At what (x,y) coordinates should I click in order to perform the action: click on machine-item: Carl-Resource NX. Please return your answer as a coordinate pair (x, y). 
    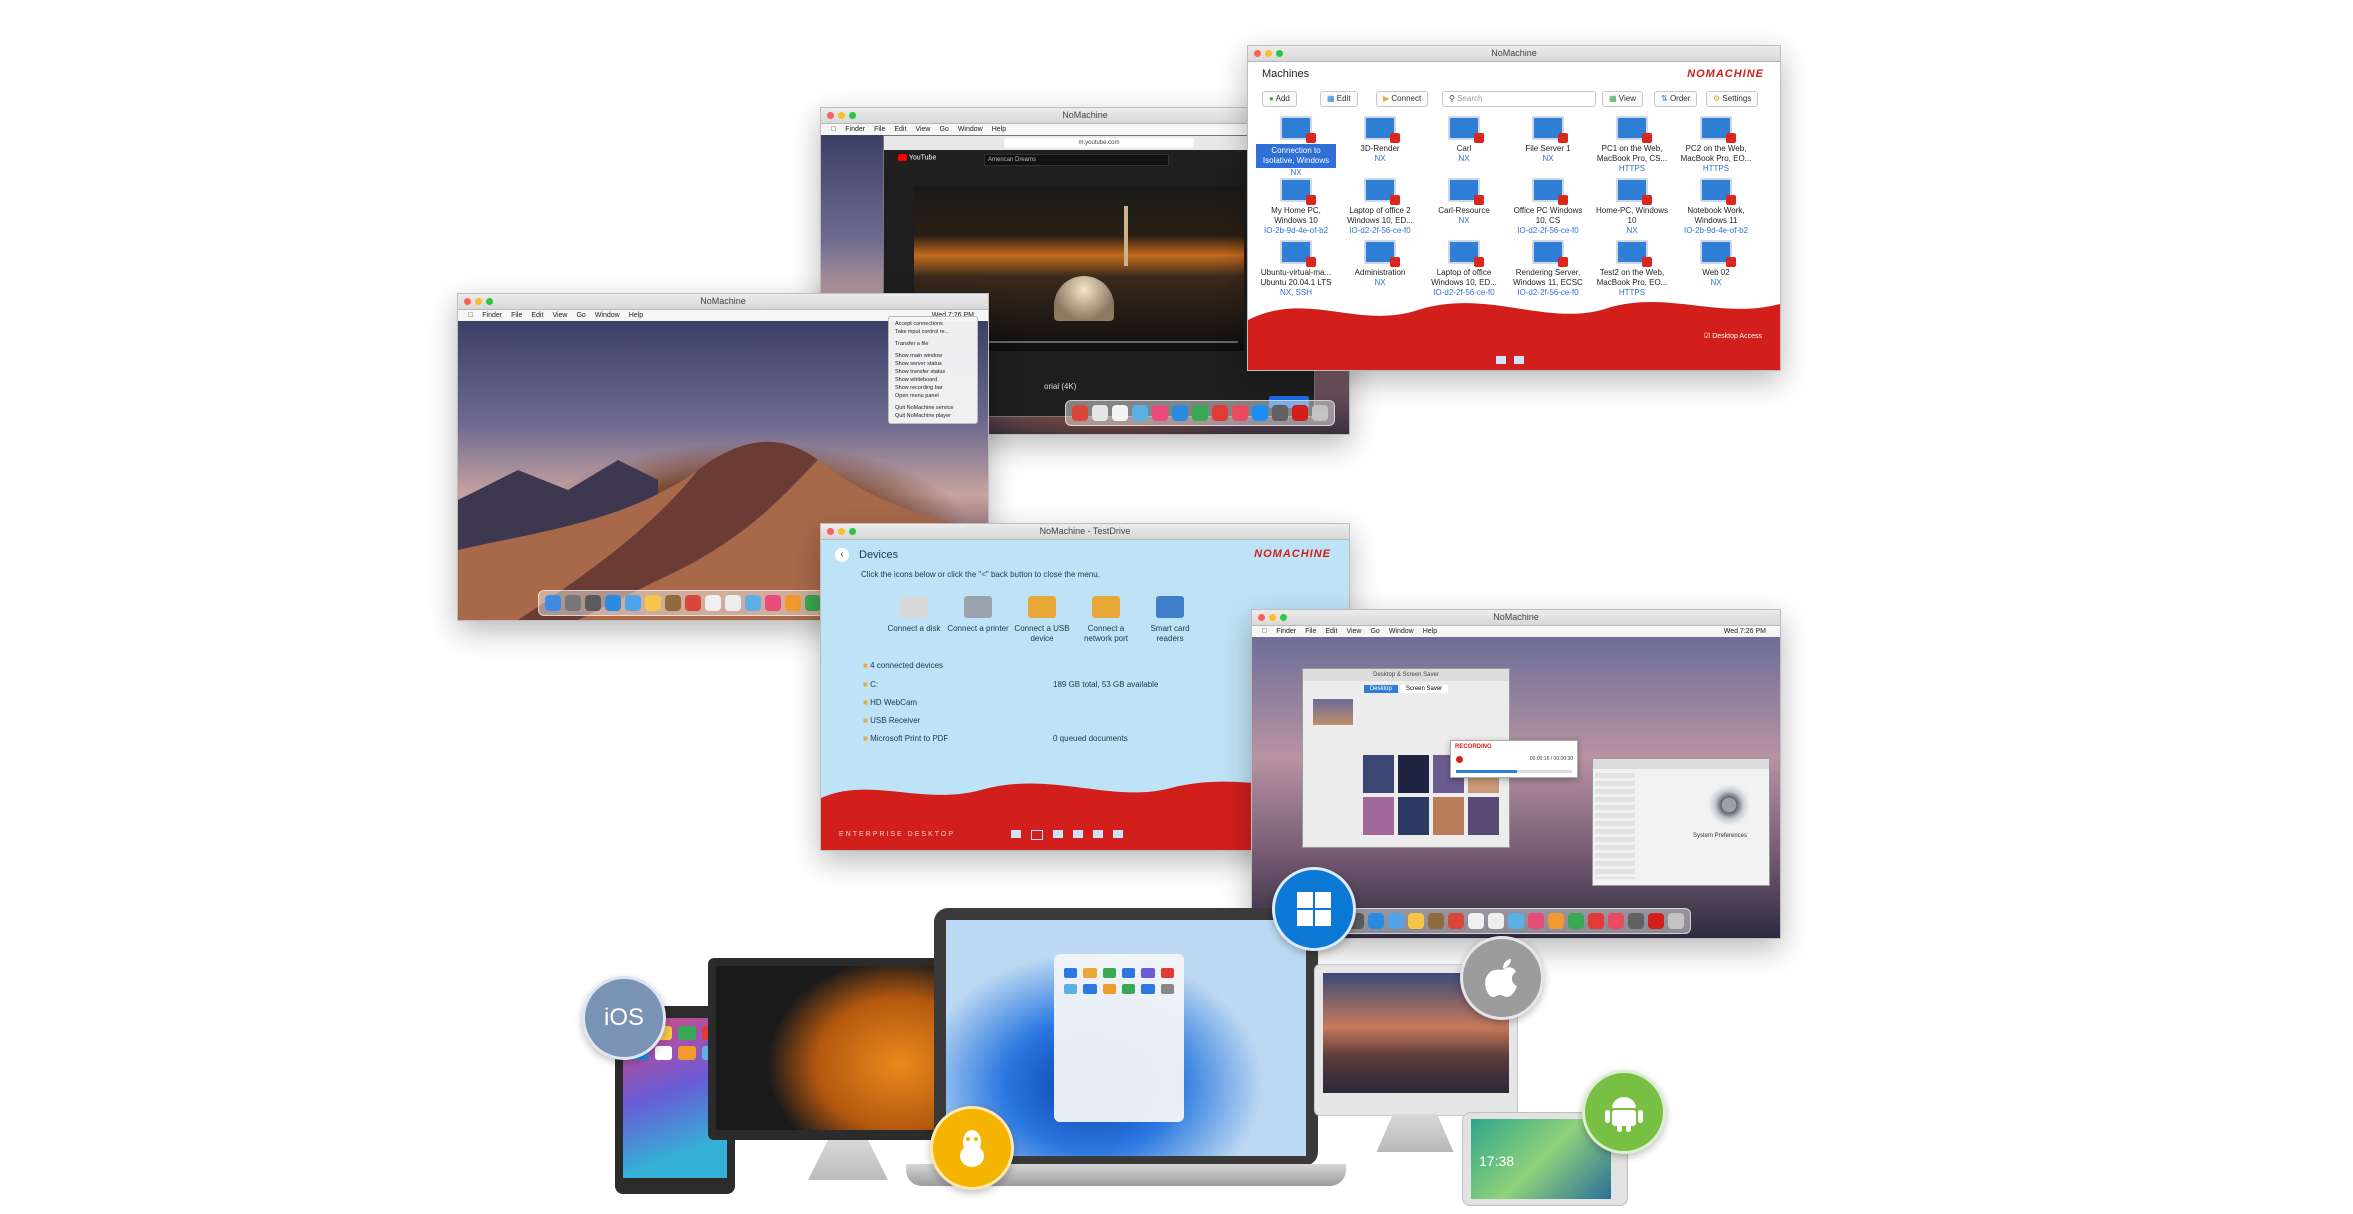
    Looking at the image, I should click on (1464, 202).